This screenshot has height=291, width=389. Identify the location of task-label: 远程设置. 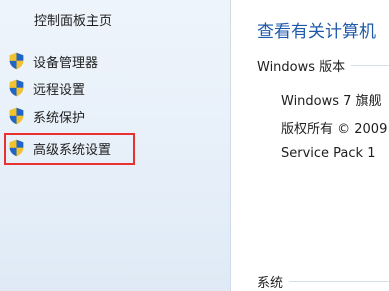
(59, 90).